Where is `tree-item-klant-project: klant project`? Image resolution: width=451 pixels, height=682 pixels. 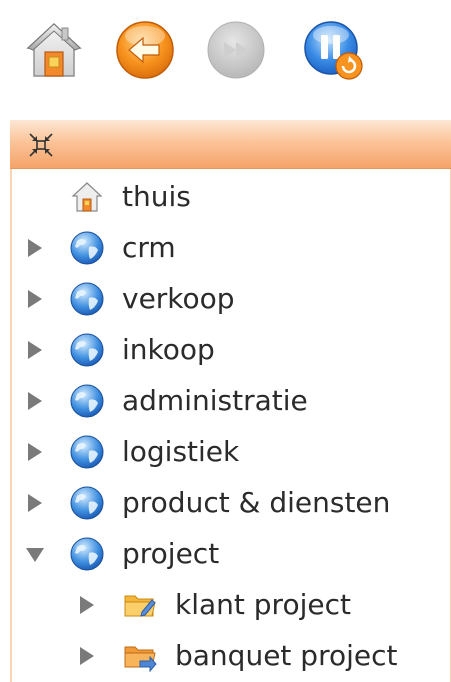 tree-item-klant-project: klant project is located at coordinates (231, 605).